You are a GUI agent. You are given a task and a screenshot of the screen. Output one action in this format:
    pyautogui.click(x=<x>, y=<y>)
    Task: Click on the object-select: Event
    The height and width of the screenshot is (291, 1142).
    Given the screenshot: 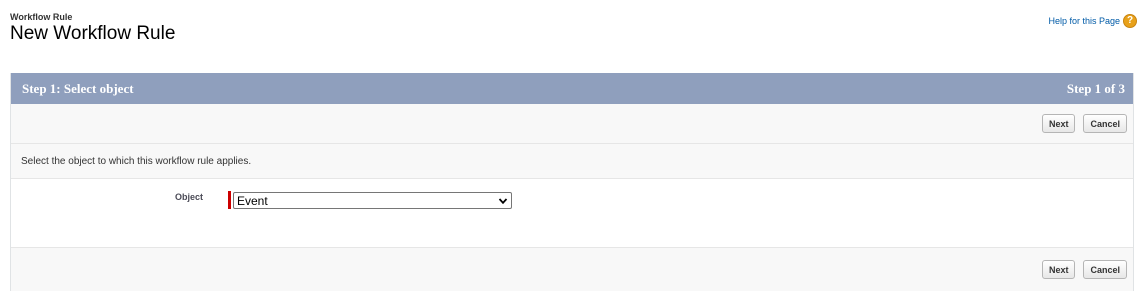 What is the action you would take?
    pyautogui.click(x=372, y=200)
    